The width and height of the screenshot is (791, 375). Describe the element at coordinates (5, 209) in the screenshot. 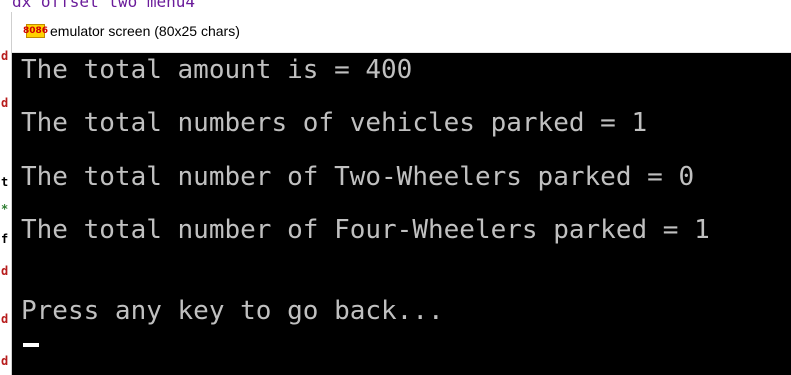

I see `gutter-mark: *` at that location.